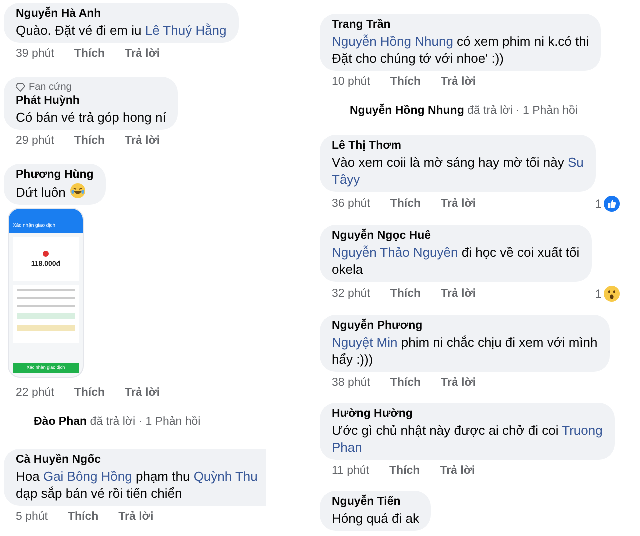  What do you see at coordinates (351, 294) in the screenshot?
I see `comment-time: 32 phút` at bounding box center [351, 294].